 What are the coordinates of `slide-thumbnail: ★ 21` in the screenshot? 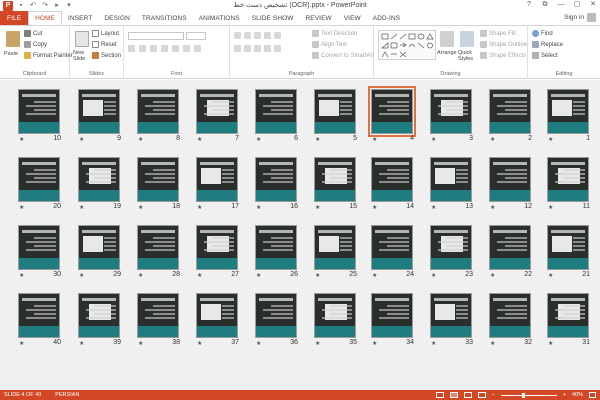 It's located at (568, 252).